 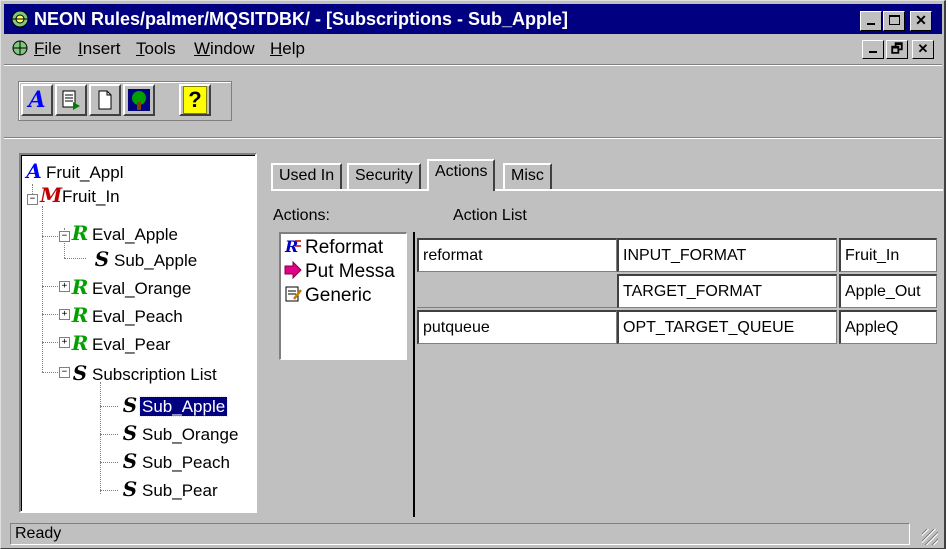 What do you see at coordinates (20, 48) in the screenshot?
I see `document-icon` at bounding box center [20, 48].